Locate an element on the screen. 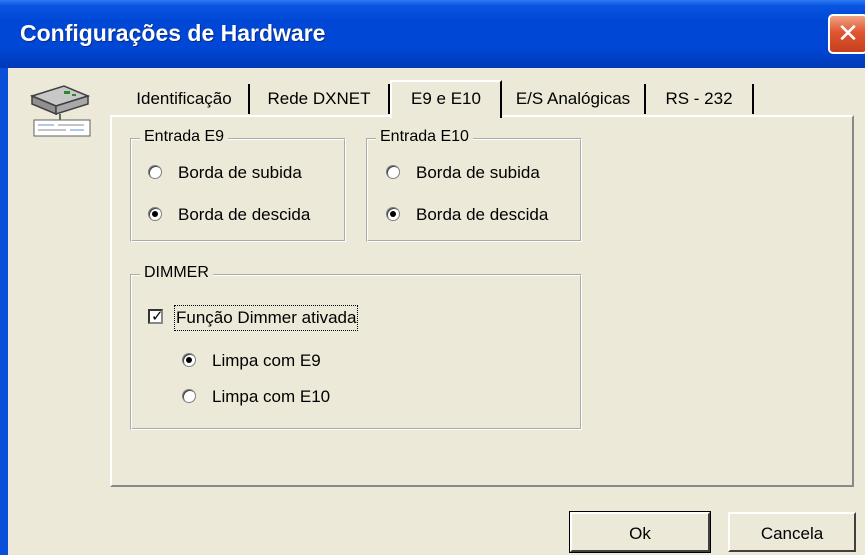 The image size is (865, 555). group-legend: DIMMER is located at coordinates (176, 273).